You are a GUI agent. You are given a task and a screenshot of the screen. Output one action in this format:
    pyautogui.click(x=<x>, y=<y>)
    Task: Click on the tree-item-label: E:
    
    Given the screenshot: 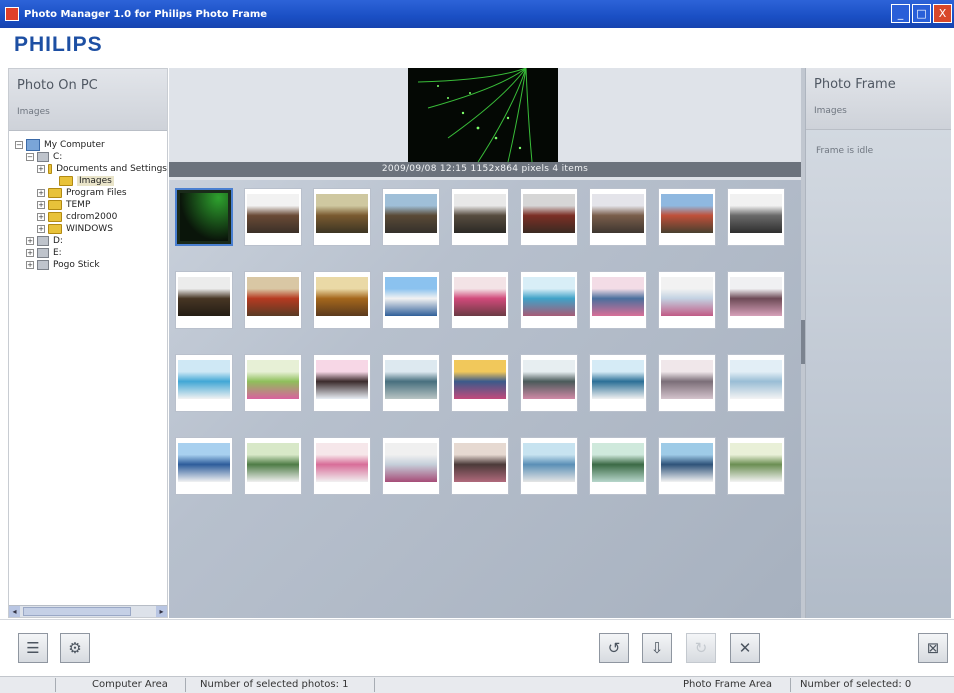 What is the action you would take?
    pyautogui.click(x=57, y=253)
    